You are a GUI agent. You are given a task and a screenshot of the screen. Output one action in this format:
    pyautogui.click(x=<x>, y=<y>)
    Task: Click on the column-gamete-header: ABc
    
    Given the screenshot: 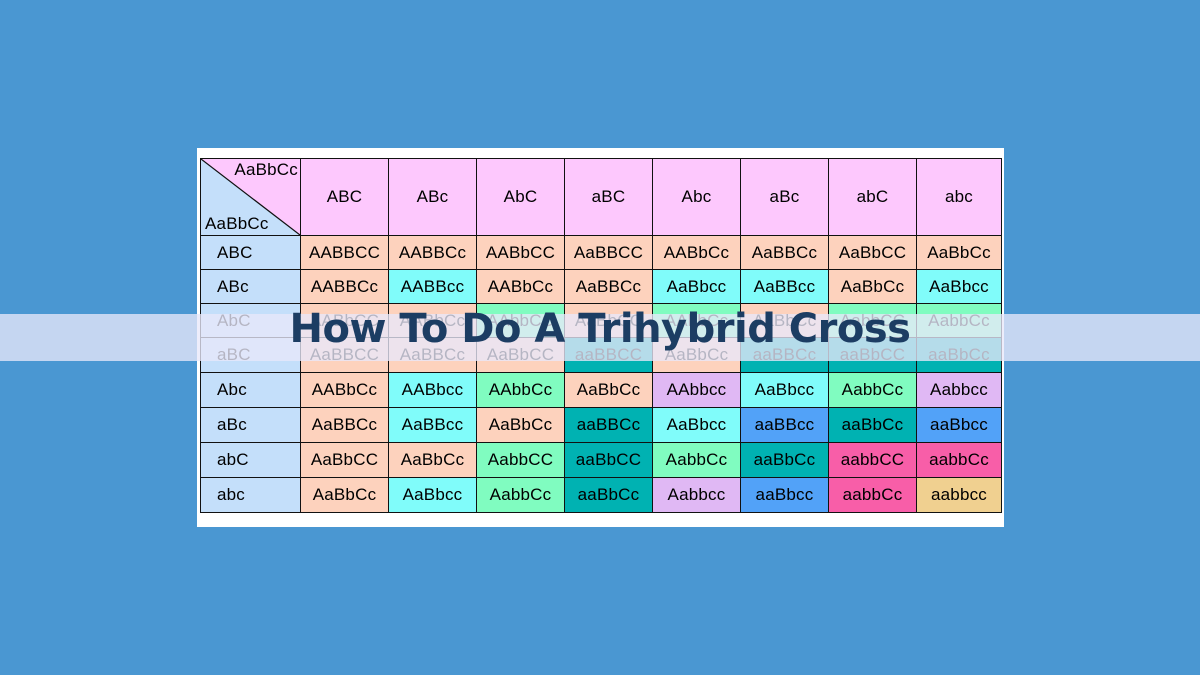 What is the action you would take?
    pyautogui.click(x=432, y=197)
    